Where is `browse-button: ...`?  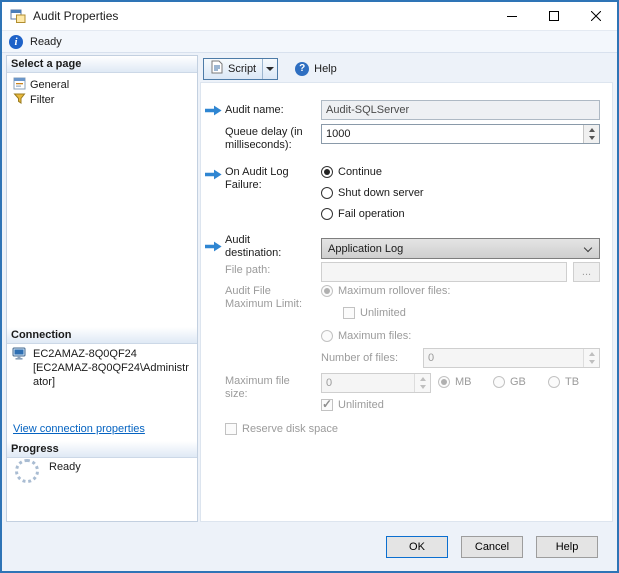 browse-button: ... is located at coordinates (586, 272).